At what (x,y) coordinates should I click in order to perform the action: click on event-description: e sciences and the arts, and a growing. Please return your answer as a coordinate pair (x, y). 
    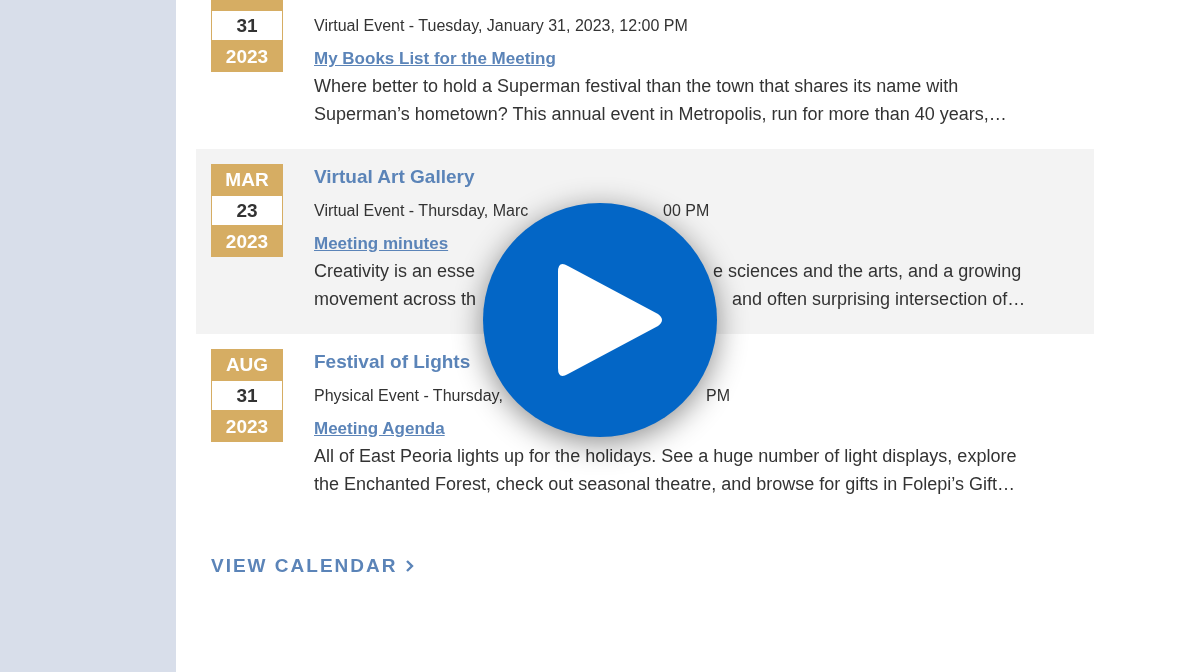
    Looking at the image, I should click on (867, 271).